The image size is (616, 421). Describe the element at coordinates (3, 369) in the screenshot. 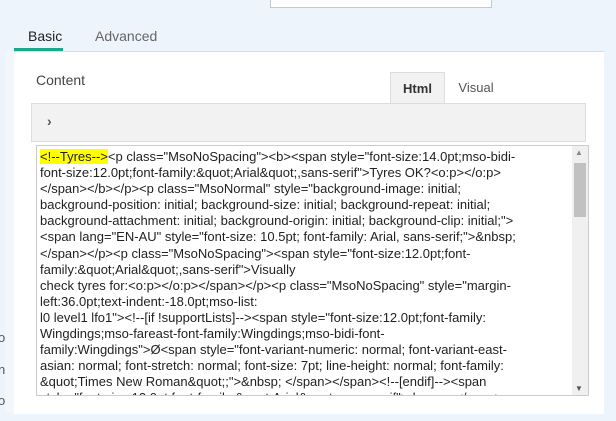

I see `left-text-fragment: n` at that location.